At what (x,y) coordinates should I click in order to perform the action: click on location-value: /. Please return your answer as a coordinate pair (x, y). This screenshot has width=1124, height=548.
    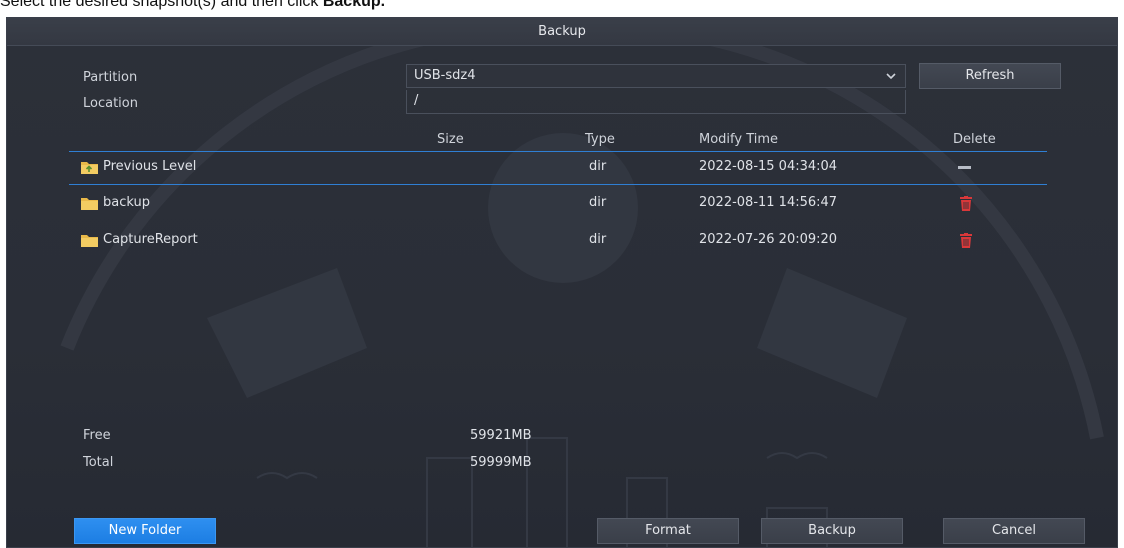
    Looking at the image, I should click on (416, 100).